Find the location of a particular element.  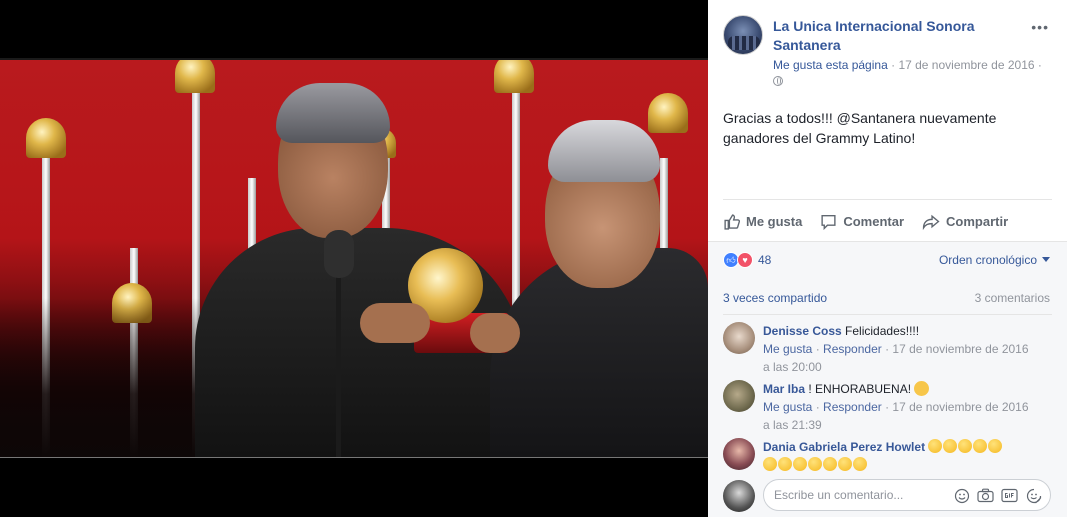

reactions-summary: 👍︎ ♥ 48 is located at coordinates (747, 260).